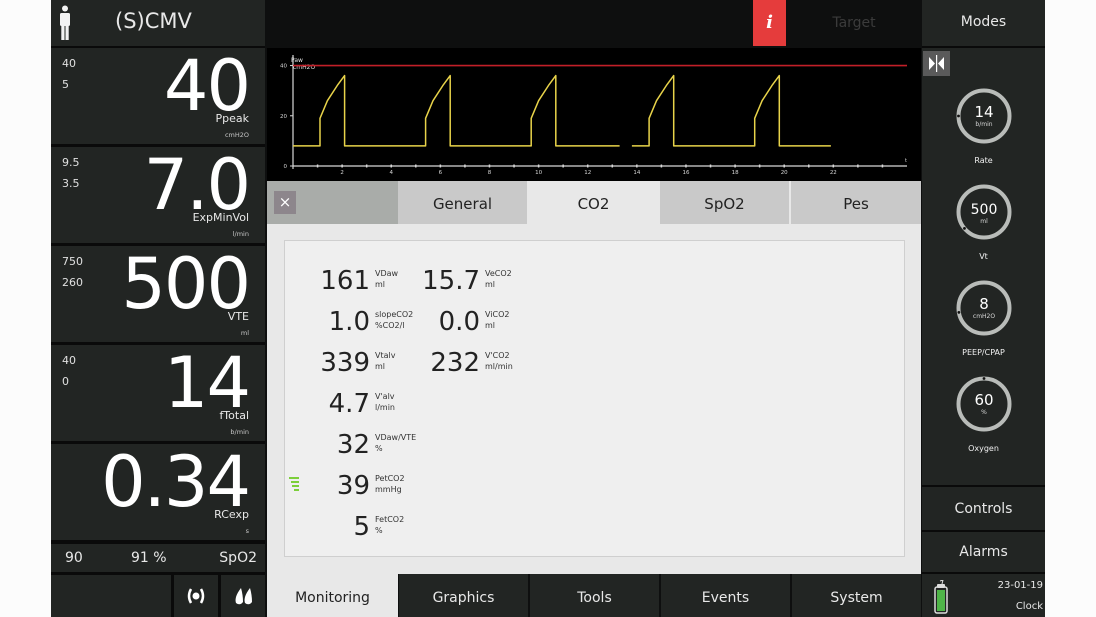 The height and width of the screenshot is (617, 1096). I want to click on panel-tabs: × General CO2 SpO2 Pes, so click(594, 203).